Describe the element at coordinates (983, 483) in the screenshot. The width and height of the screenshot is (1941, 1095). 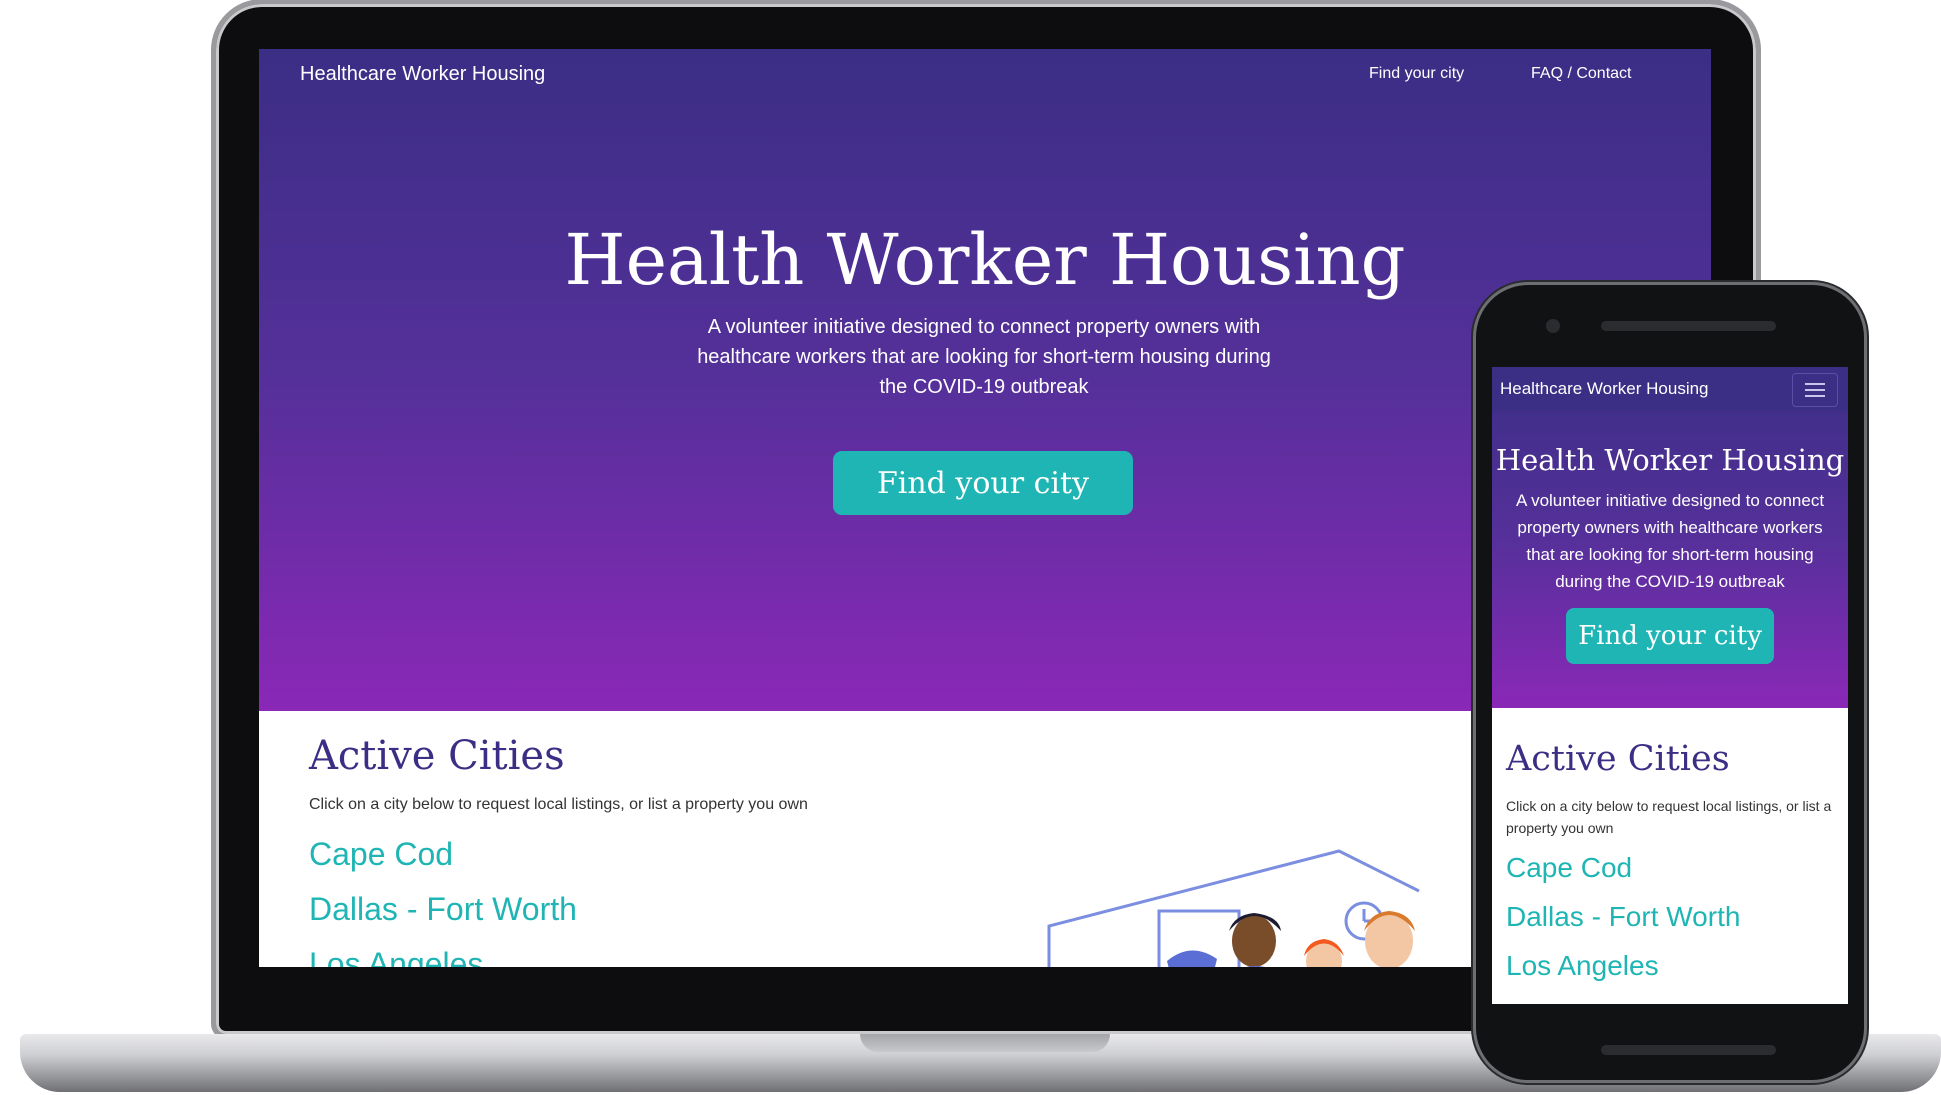
I see `find-your-city-button: Find your city` at that location.